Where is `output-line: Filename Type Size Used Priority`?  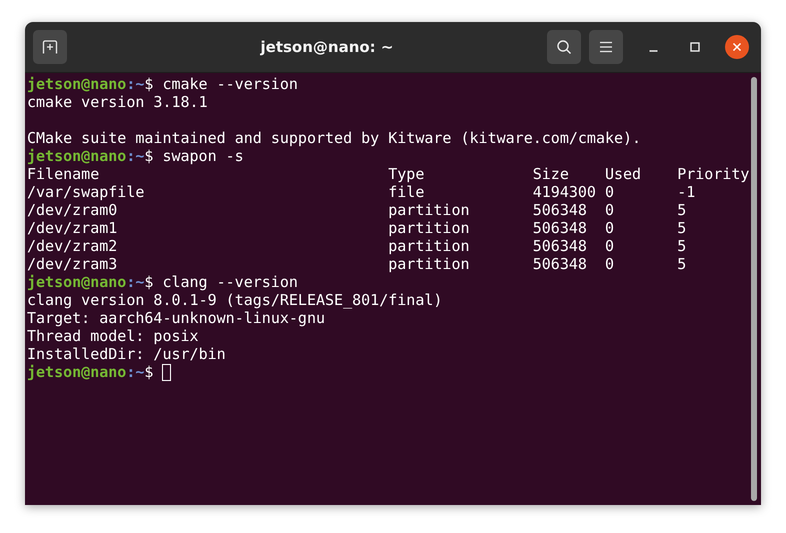
output-line: Filename Type Size Used Priority is located at coordinates (388, 174).